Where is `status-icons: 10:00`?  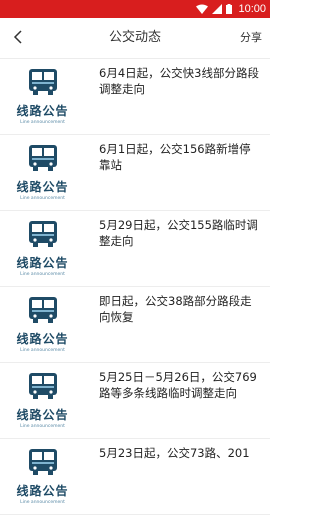 status-icons: 10:00 is located at coordinates (231, 9).